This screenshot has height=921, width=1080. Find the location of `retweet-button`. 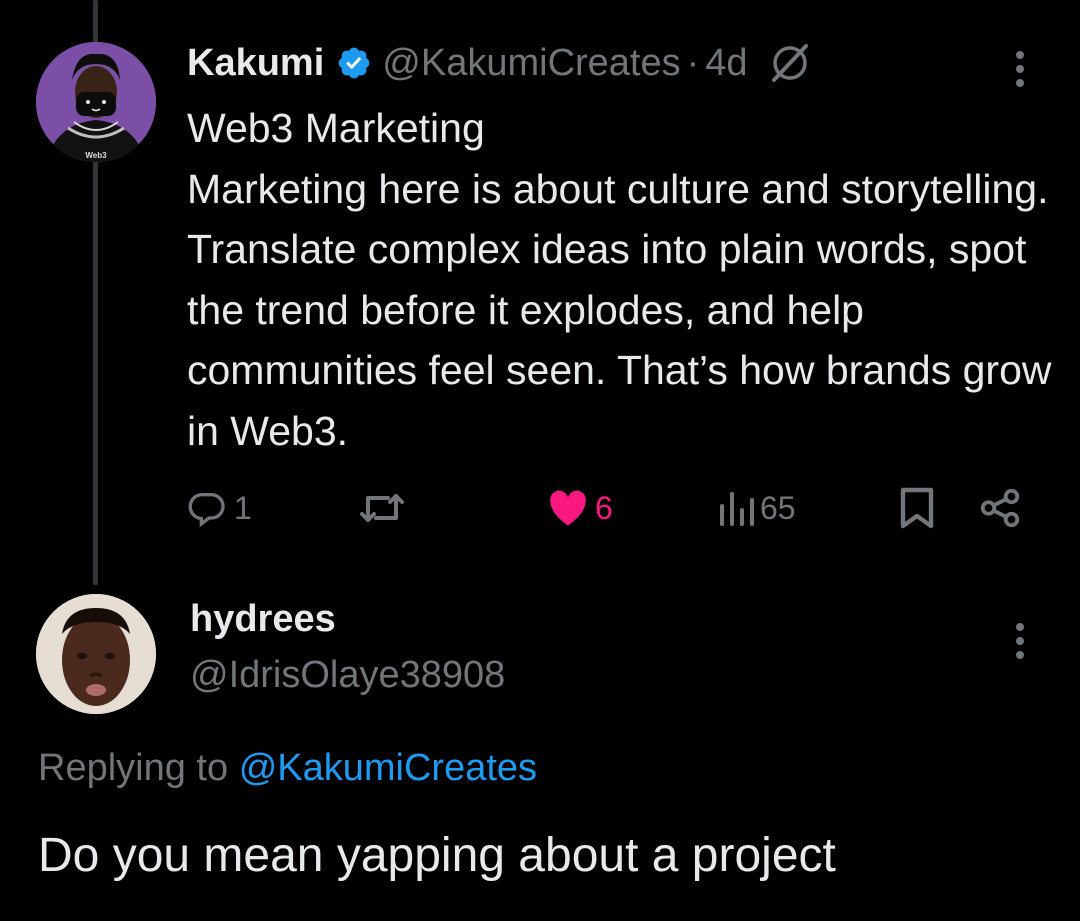

retweet-button is located at coordinates (382, 508).